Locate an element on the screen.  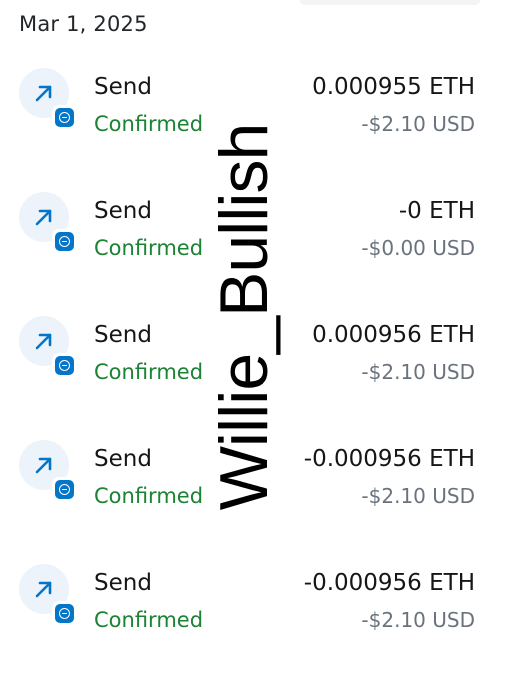
transaction-fiat-value: -$0.00 USD is located at coordinates (418, 248).